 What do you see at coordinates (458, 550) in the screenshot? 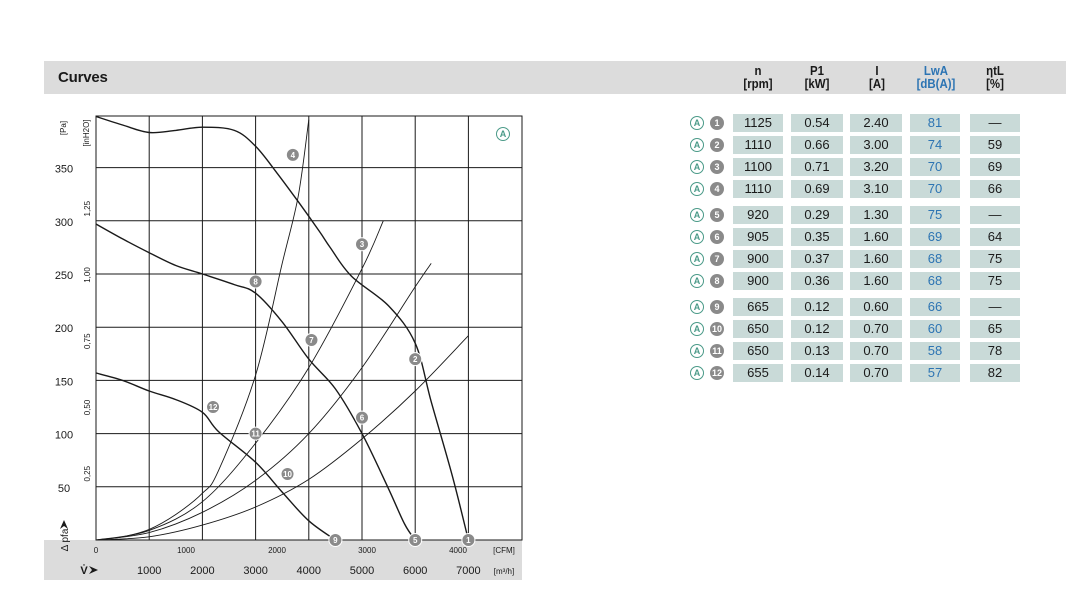
I see `x-tick-label-cfm: 4000` at bounding box center [458, 550].